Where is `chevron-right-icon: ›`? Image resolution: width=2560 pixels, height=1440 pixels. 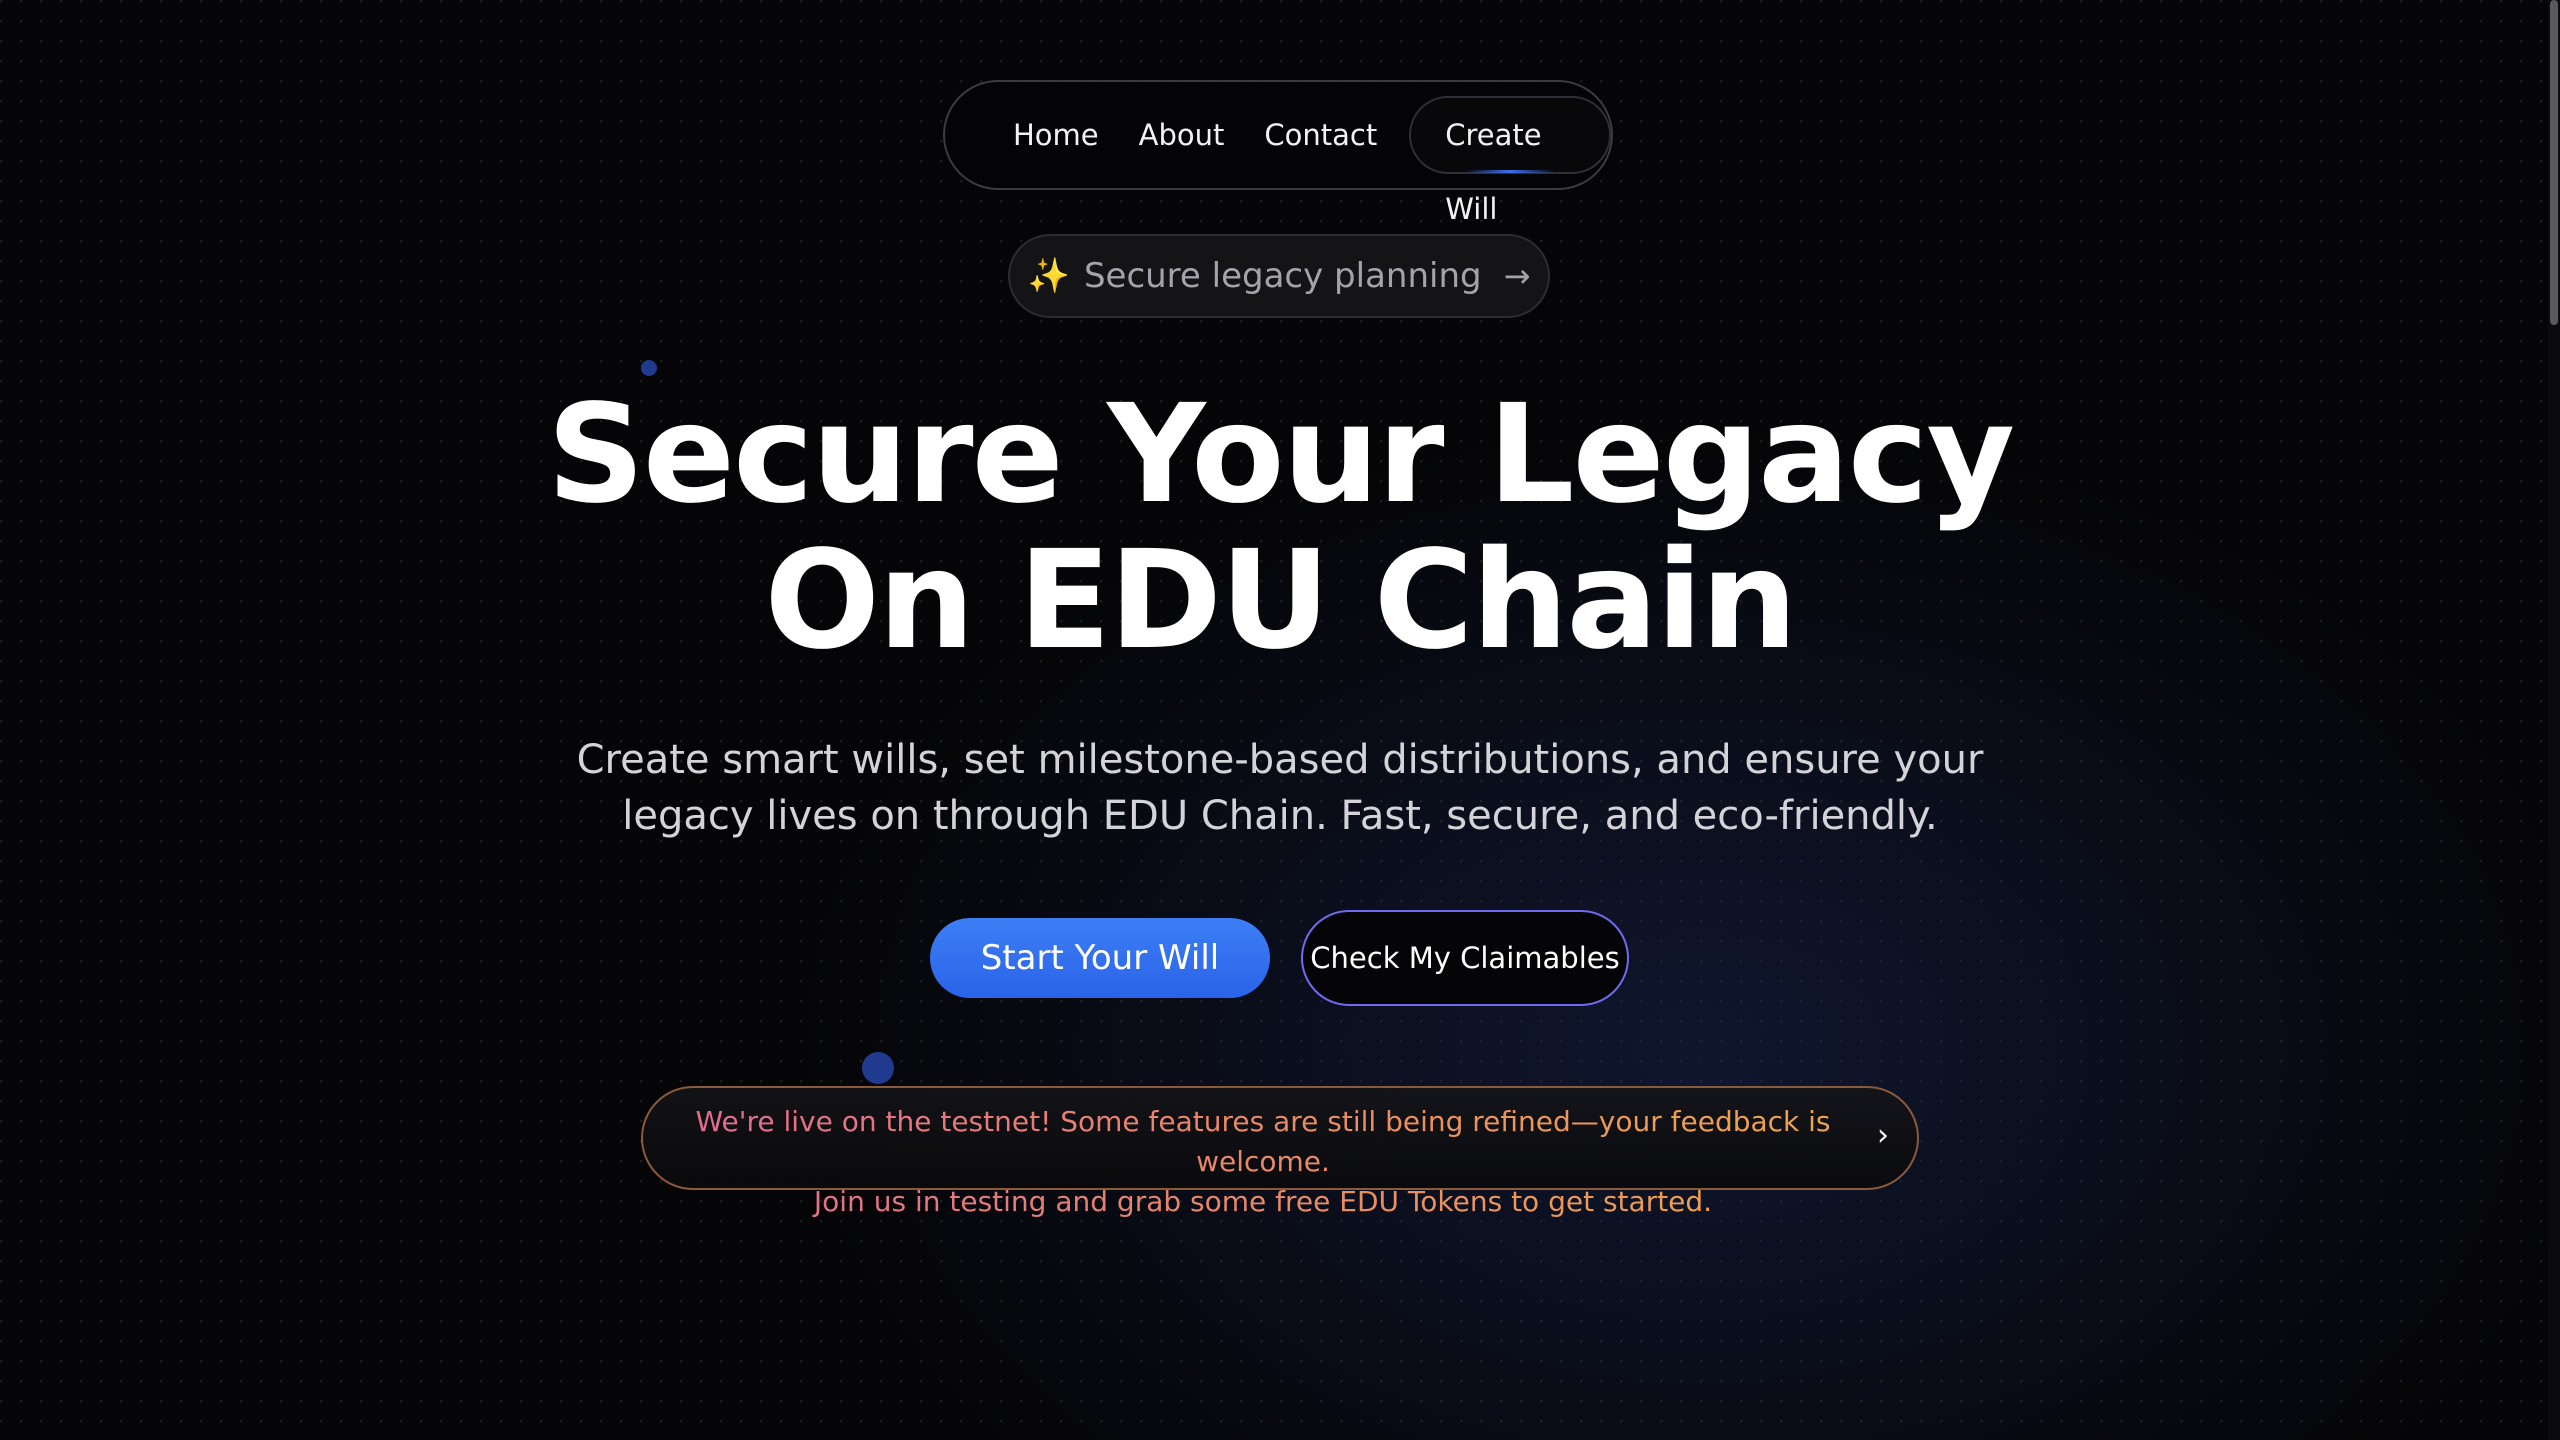 chevron-right-icon: › is located at coordinates (1883, 1135).